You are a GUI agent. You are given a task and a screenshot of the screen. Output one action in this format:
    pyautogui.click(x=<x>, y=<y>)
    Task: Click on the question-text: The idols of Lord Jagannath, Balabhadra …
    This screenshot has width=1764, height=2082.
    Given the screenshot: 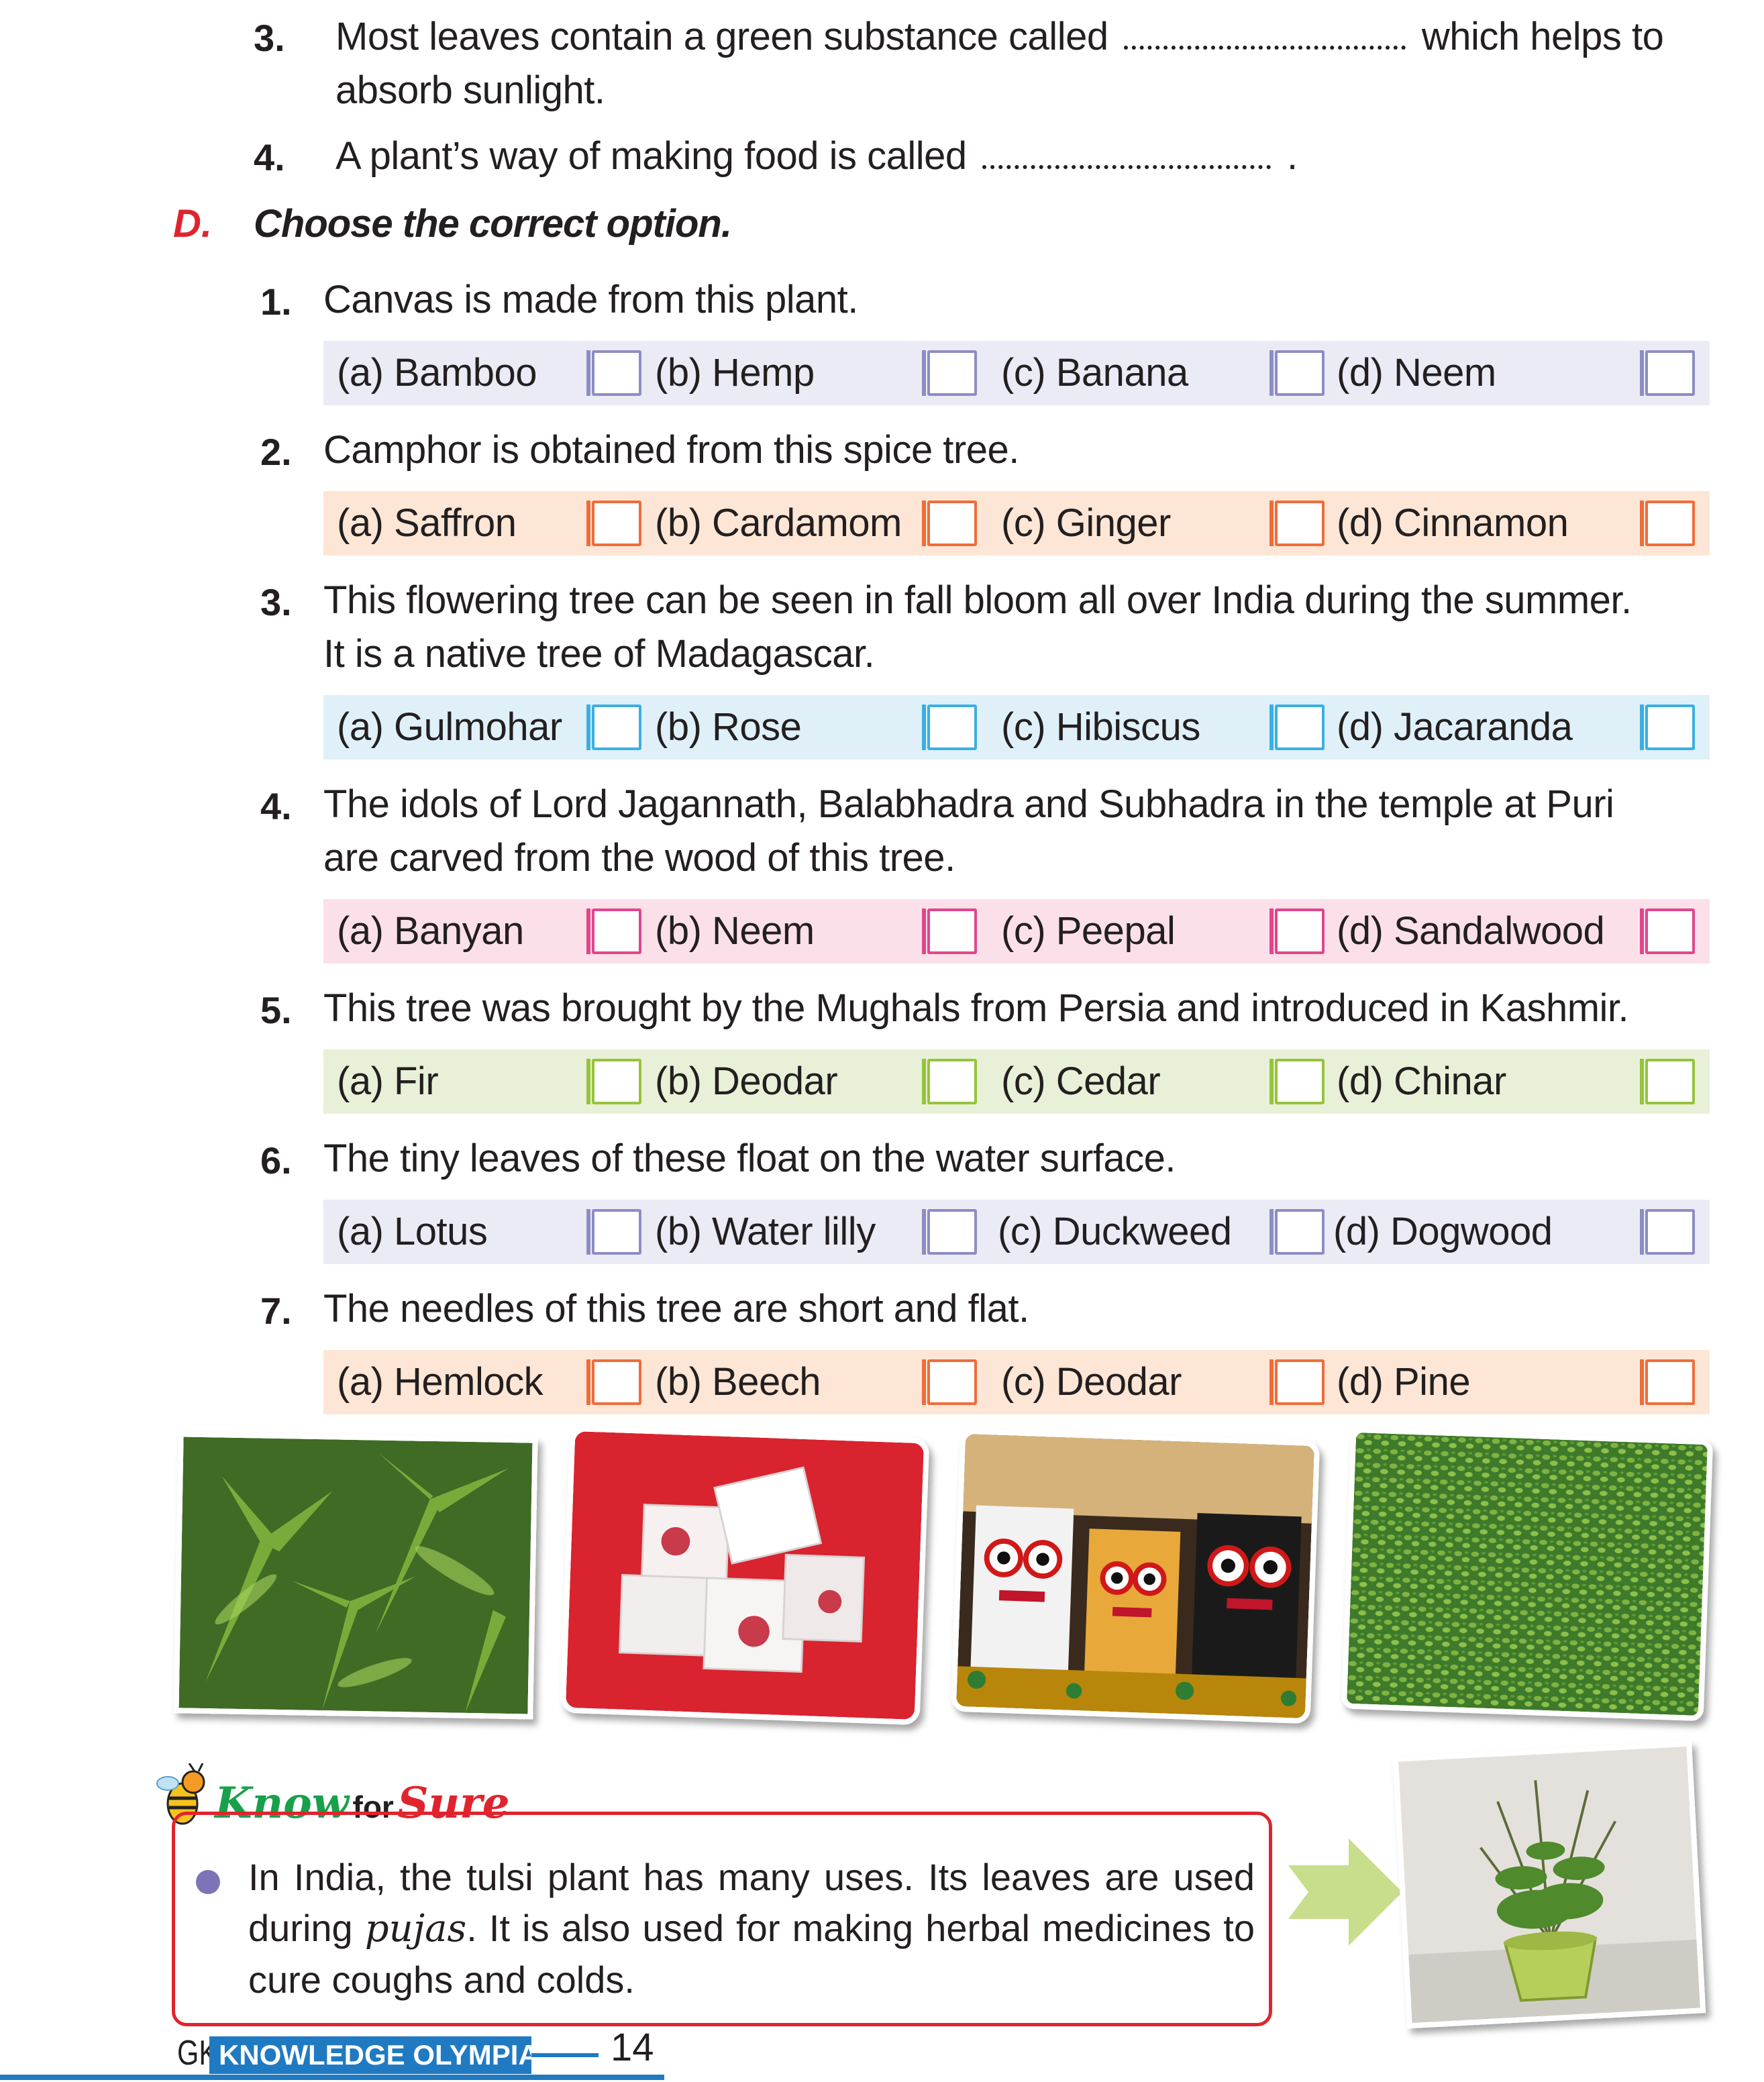 What is the action you would take?
    pyautogui.click(x=968, y=804)
    